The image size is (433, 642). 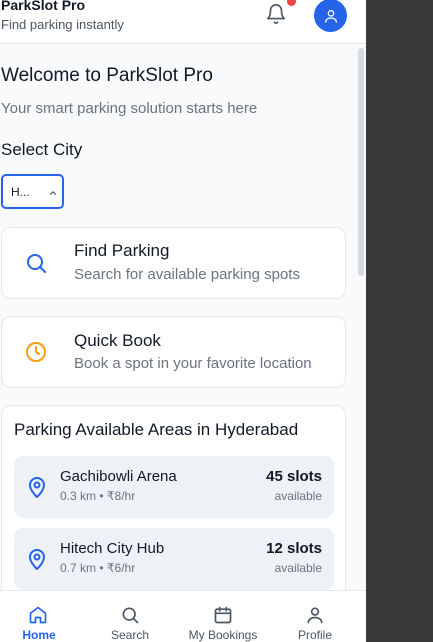 What do you see at coordinates (42, 149) in the screenshot?
I see `city-label: Select City` at bounding box center [42, 149].